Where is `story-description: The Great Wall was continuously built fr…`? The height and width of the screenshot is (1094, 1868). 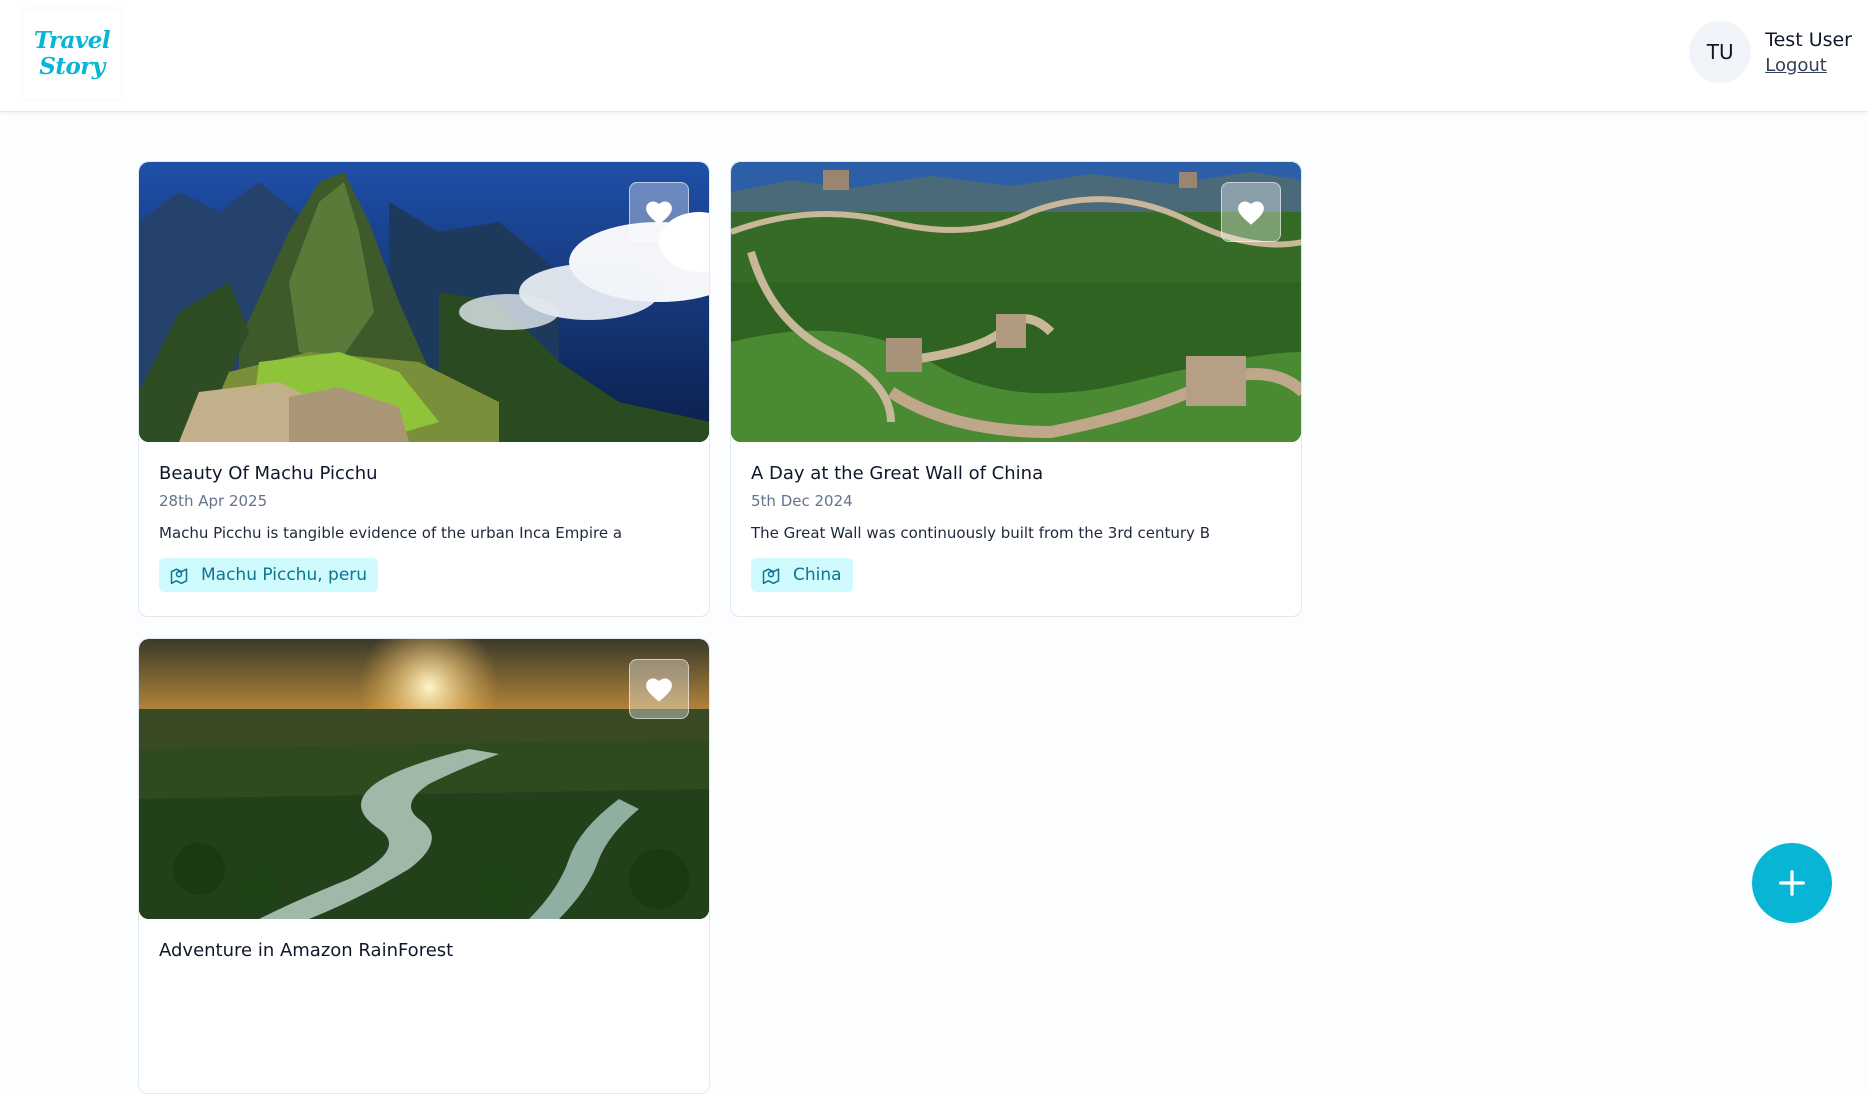
story-description: The Great Wall was continuously built fr… is located at coordinates (980, 533).